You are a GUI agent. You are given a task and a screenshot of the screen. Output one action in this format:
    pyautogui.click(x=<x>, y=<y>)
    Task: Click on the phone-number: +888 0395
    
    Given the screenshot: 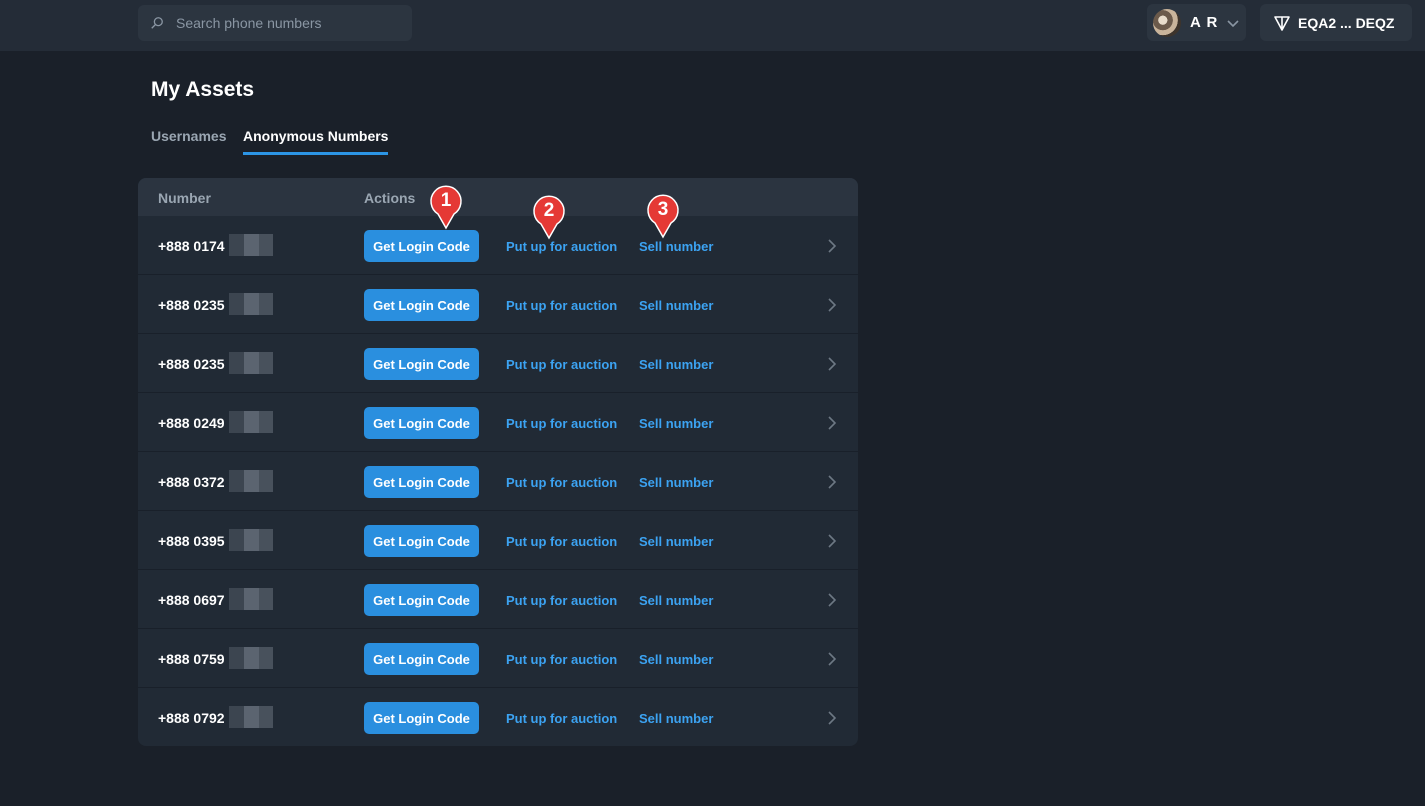 What is the action you would take?
    pyautogui.click(x=191, y=541)
    